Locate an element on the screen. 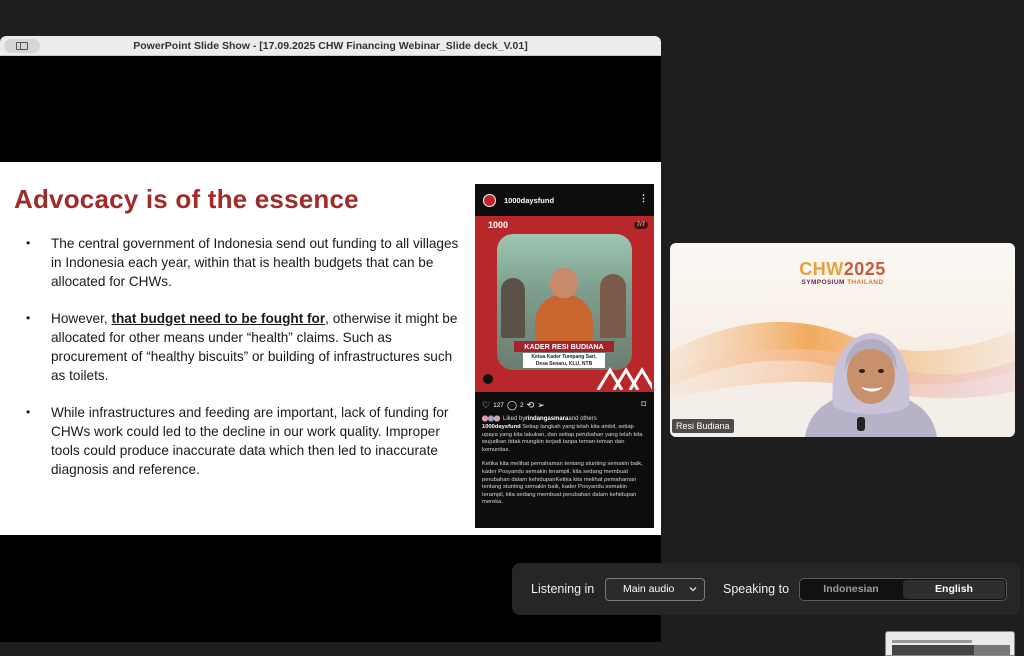 Image resolution: width=1024 pixels, height=656 pixels. account-username: 1000daysfund is located at coordinates (529, 200).